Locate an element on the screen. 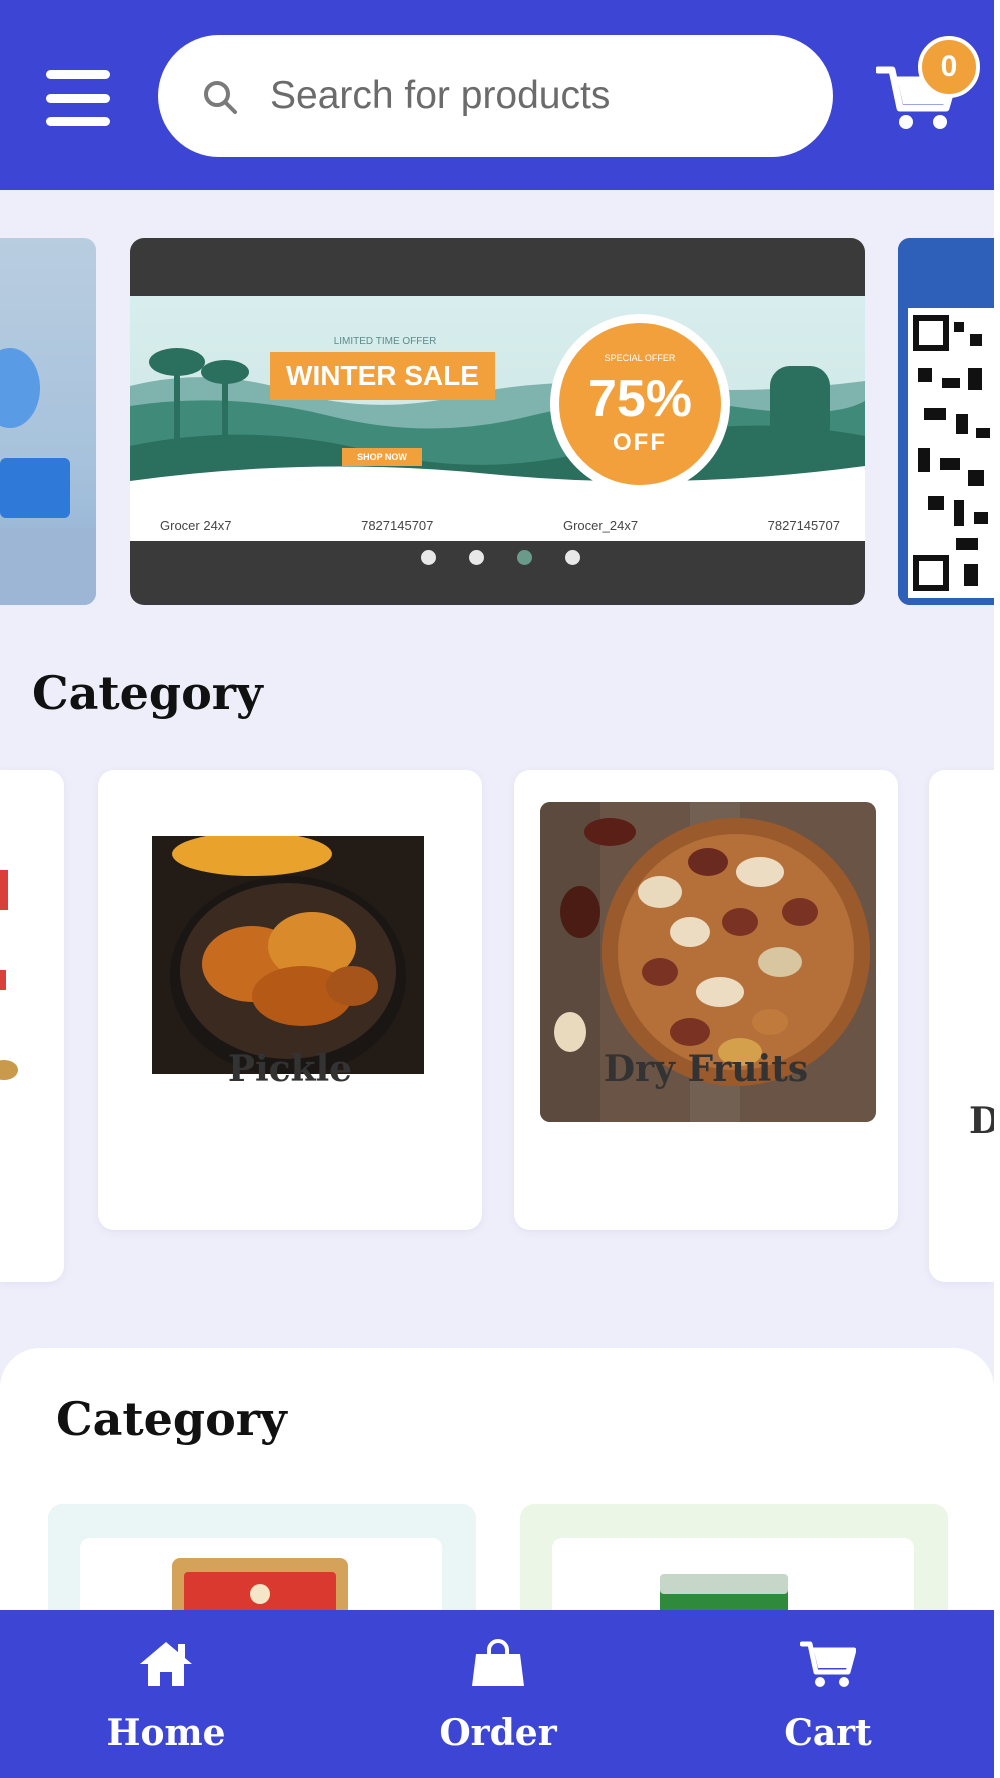 This screenshot has width=1000, height=1778. carousel-slide-previous is located at coordinates (48, 421).